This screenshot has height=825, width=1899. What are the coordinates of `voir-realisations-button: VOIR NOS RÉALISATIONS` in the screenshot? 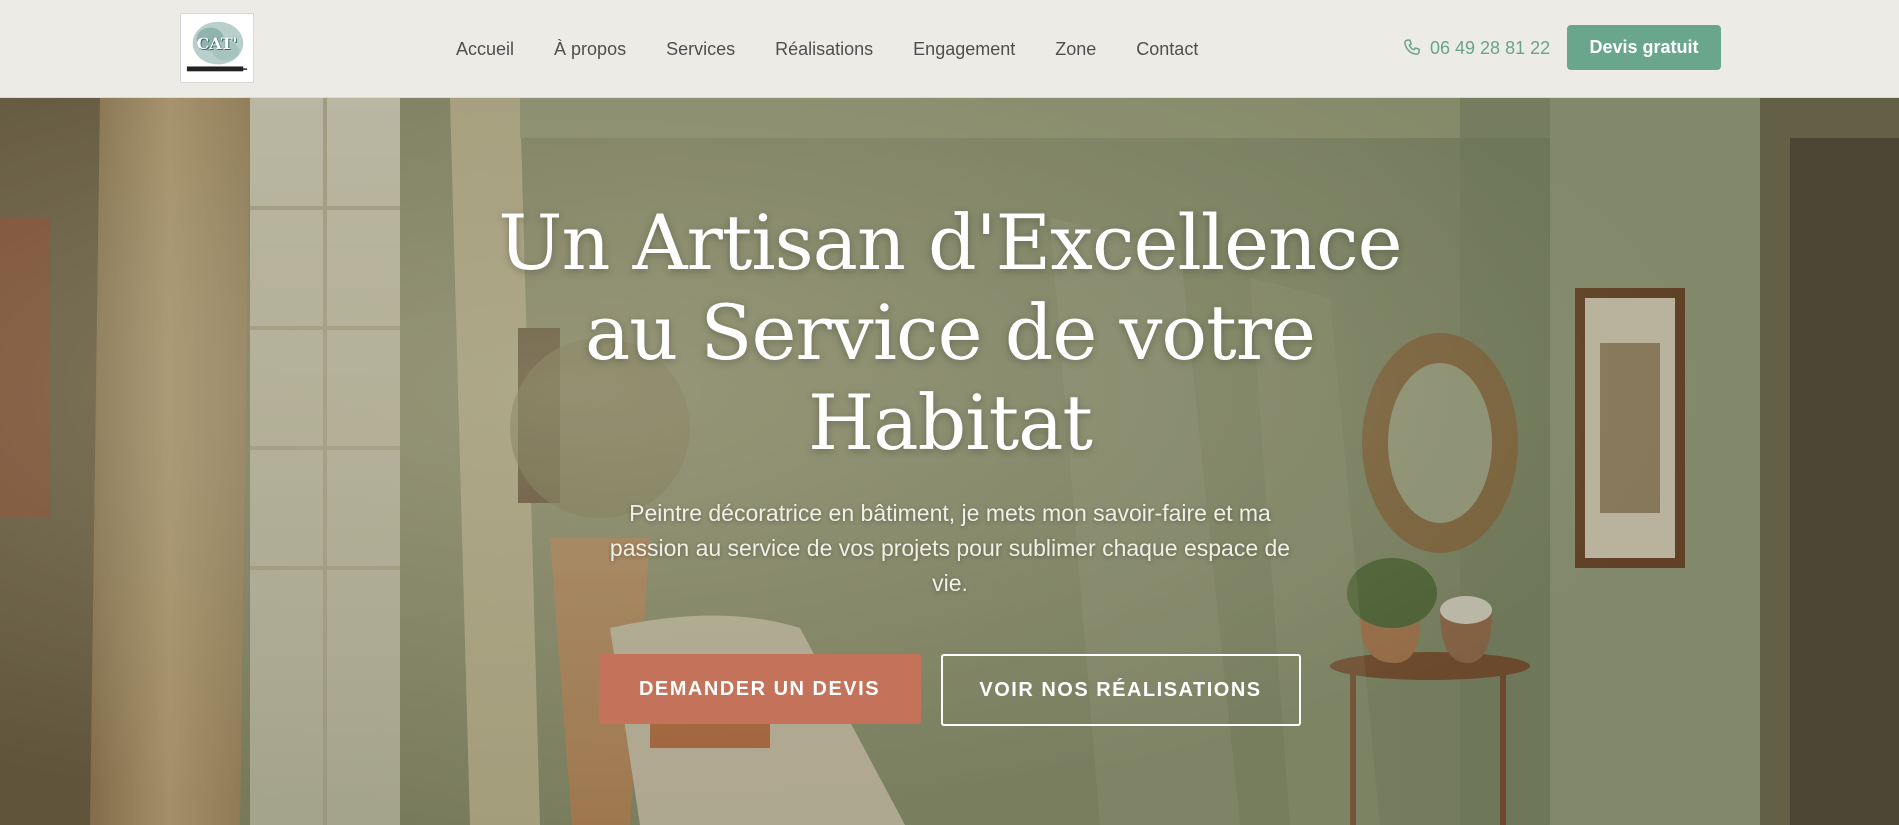 It's located at (1120, 690).